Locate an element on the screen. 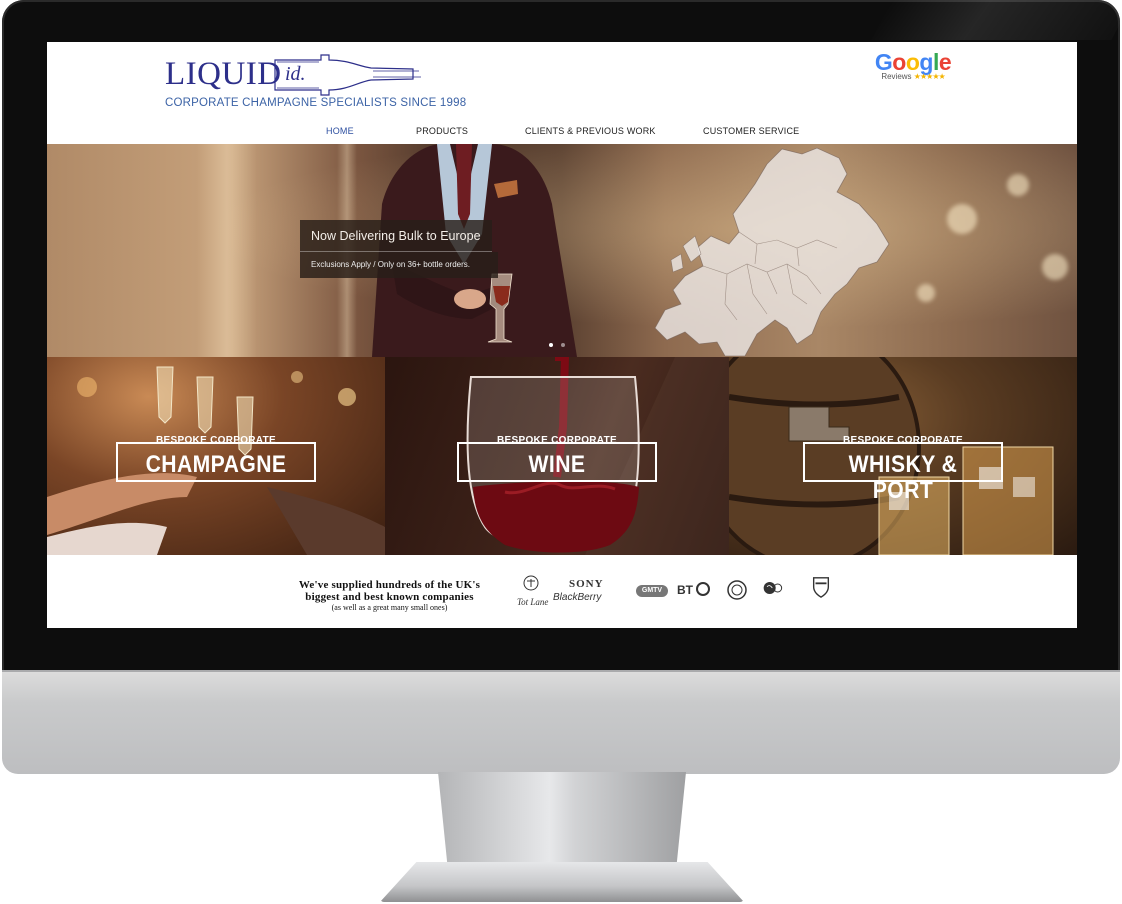 The image size is (1122, 904). script-brand-logo-icon: Tot Lane is located at coordinates (532, 591).